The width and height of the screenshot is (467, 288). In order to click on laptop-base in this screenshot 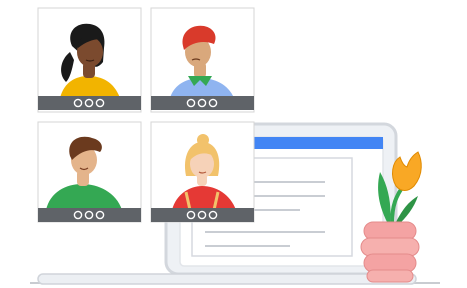, I will do `click(227, 279)`.